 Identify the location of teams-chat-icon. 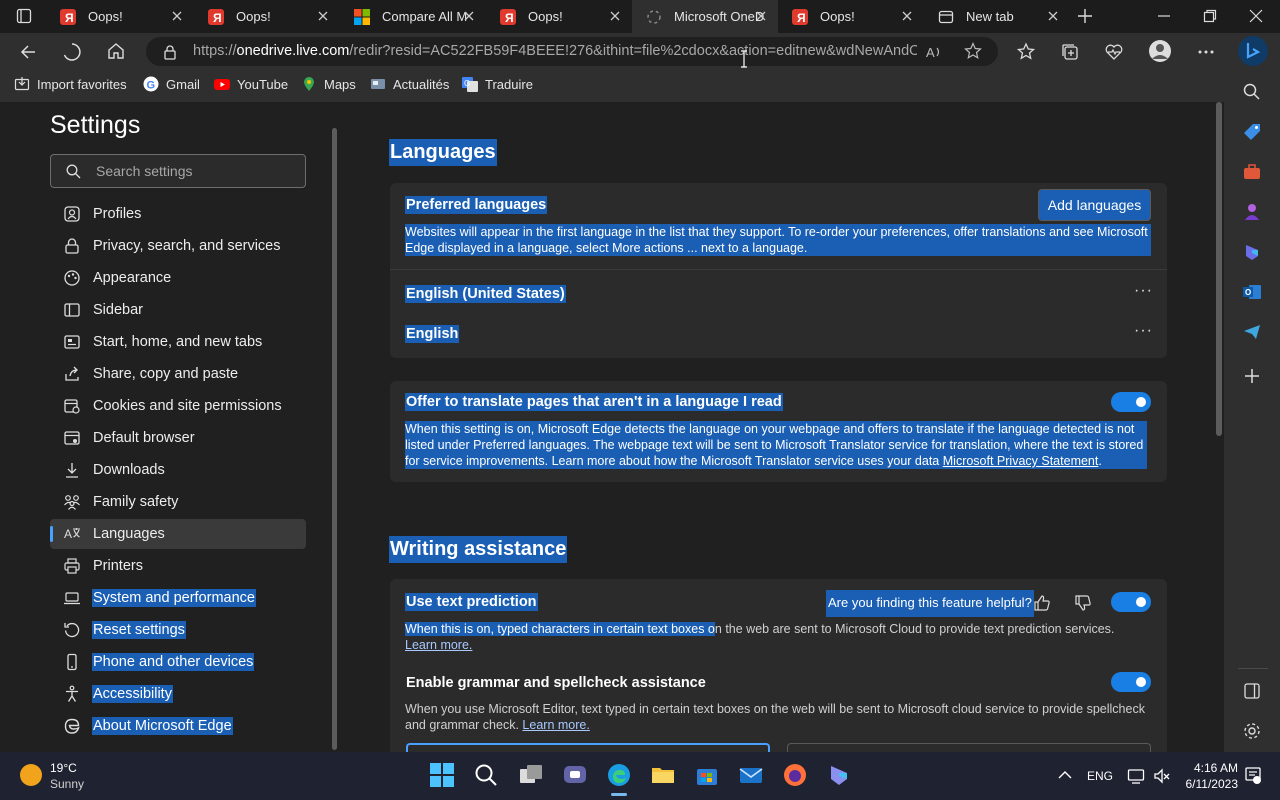
(575, 775).